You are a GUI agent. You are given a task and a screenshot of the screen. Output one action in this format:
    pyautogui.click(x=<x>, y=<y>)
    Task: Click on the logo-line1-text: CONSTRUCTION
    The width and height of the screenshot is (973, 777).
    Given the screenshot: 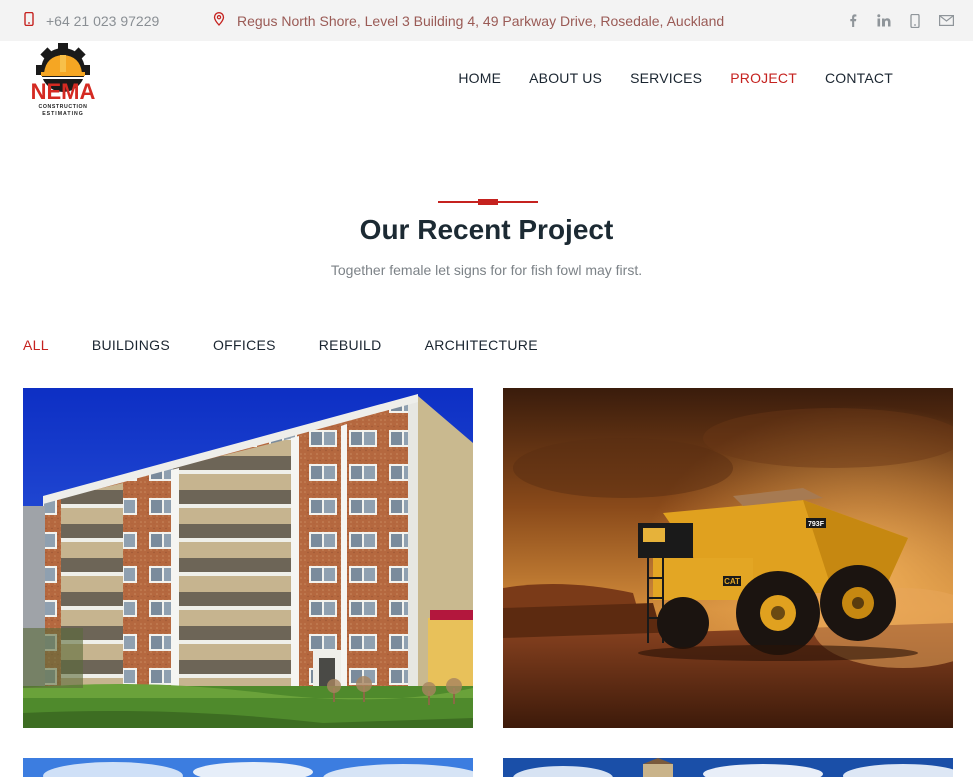 What is the action you would take?
    pyautogui.click(x=63, y=107)
    